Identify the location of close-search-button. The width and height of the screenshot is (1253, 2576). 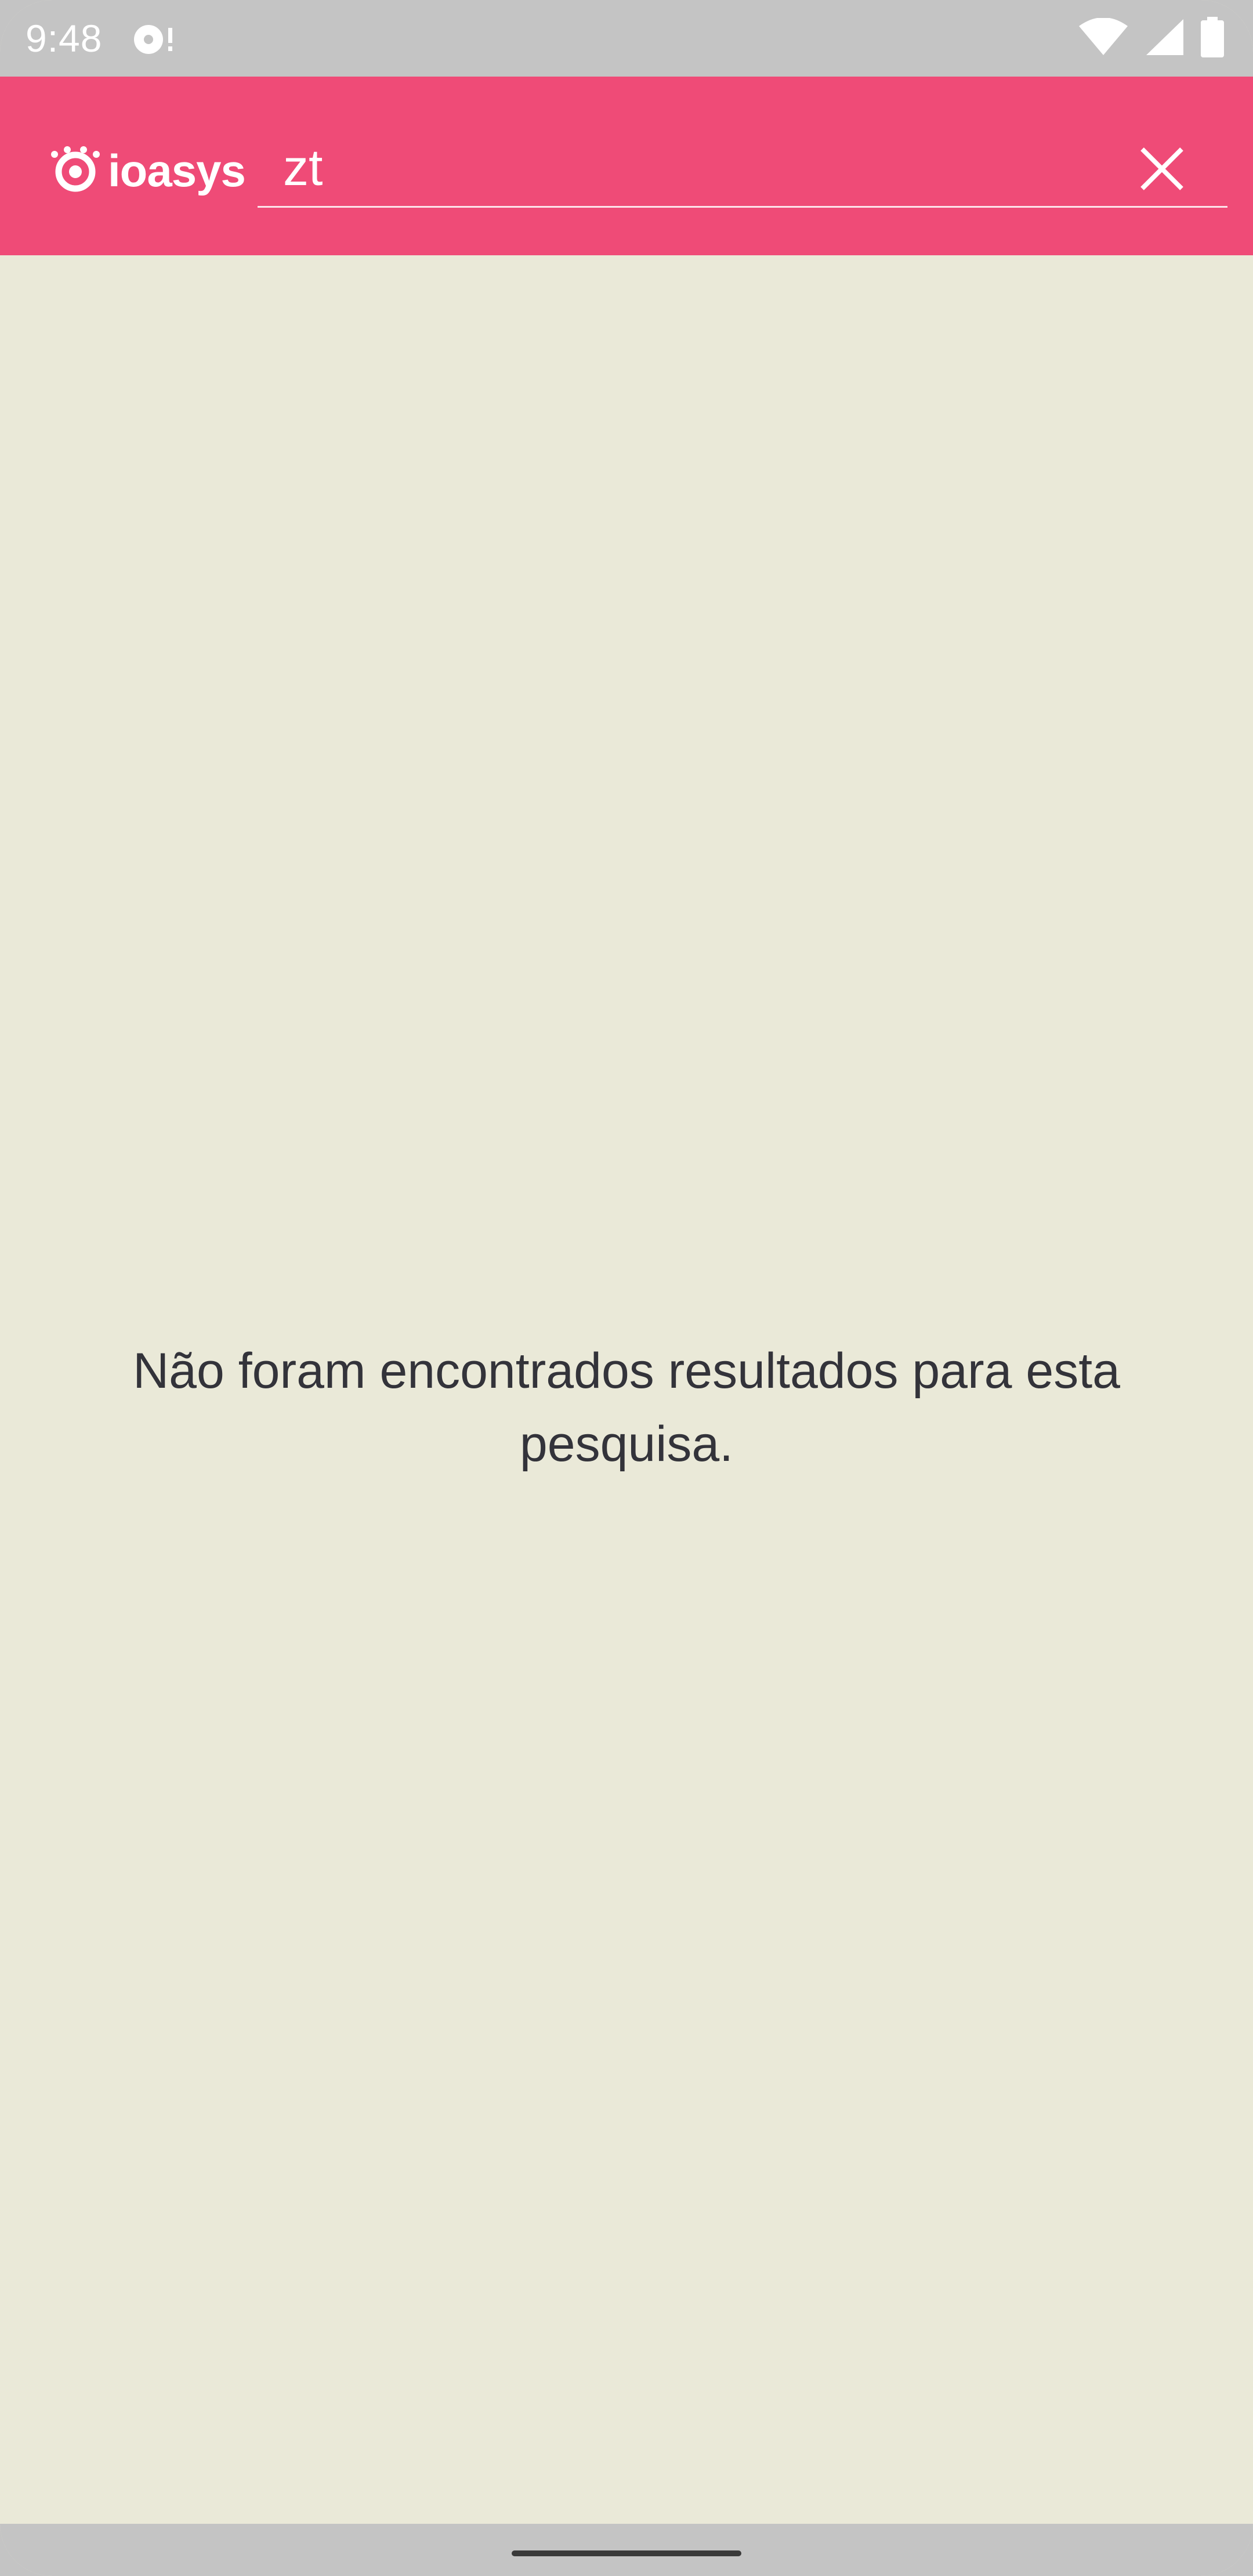
(1162, 170).